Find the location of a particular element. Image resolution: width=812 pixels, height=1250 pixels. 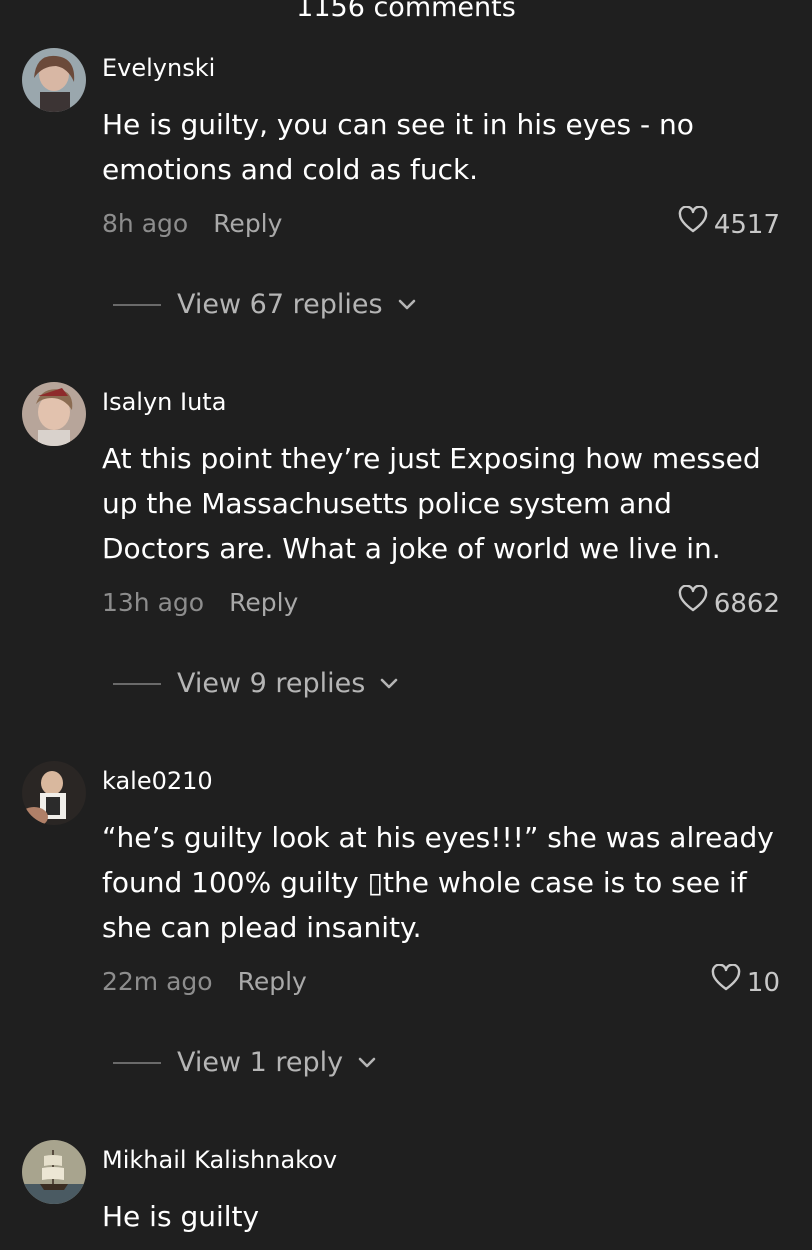

view-replies-label: View 67 replies is located at coordinates (280, 304).